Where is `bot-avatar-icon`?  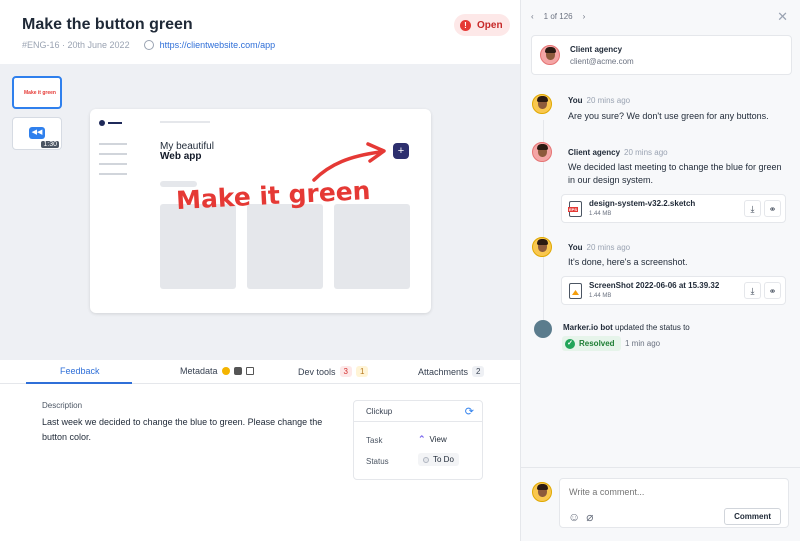 bot-avatar-icon is located at coordinates (543, 329).